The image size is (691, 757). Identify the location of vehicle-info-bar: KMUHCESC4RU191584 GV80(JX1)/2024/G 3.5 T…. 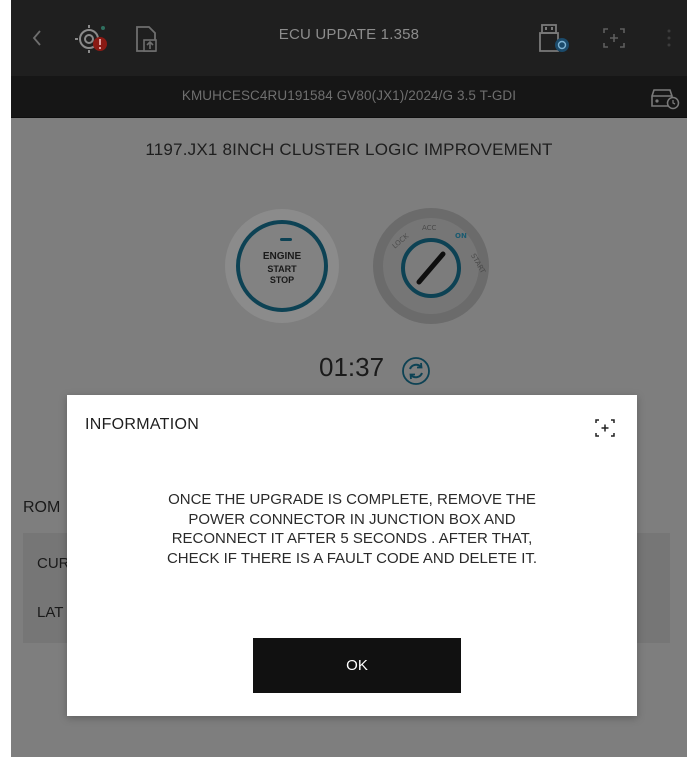
(349, 97).